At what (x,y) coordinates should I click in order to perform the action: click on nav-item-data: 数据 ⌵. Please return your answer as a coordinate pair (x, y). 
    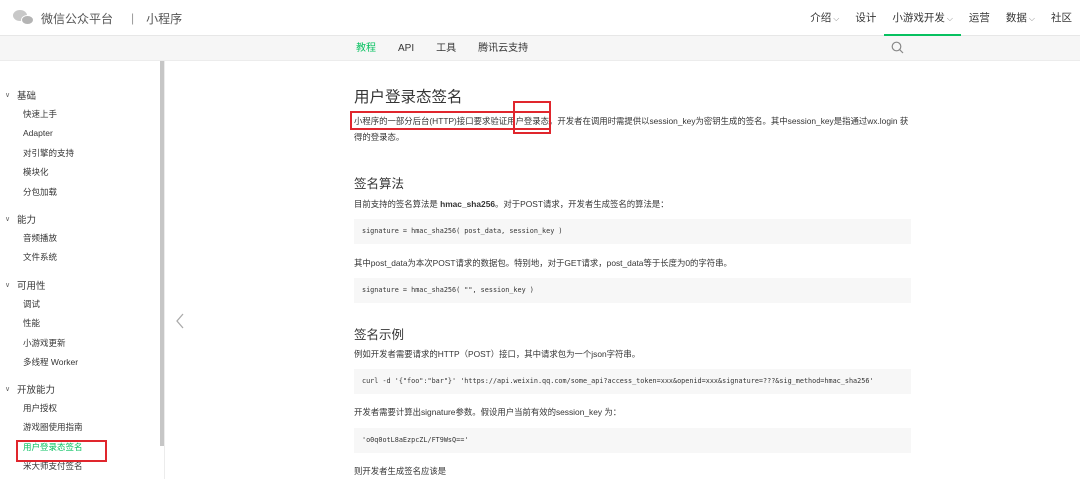
    Looking at the image, I should click on (1020, 18).